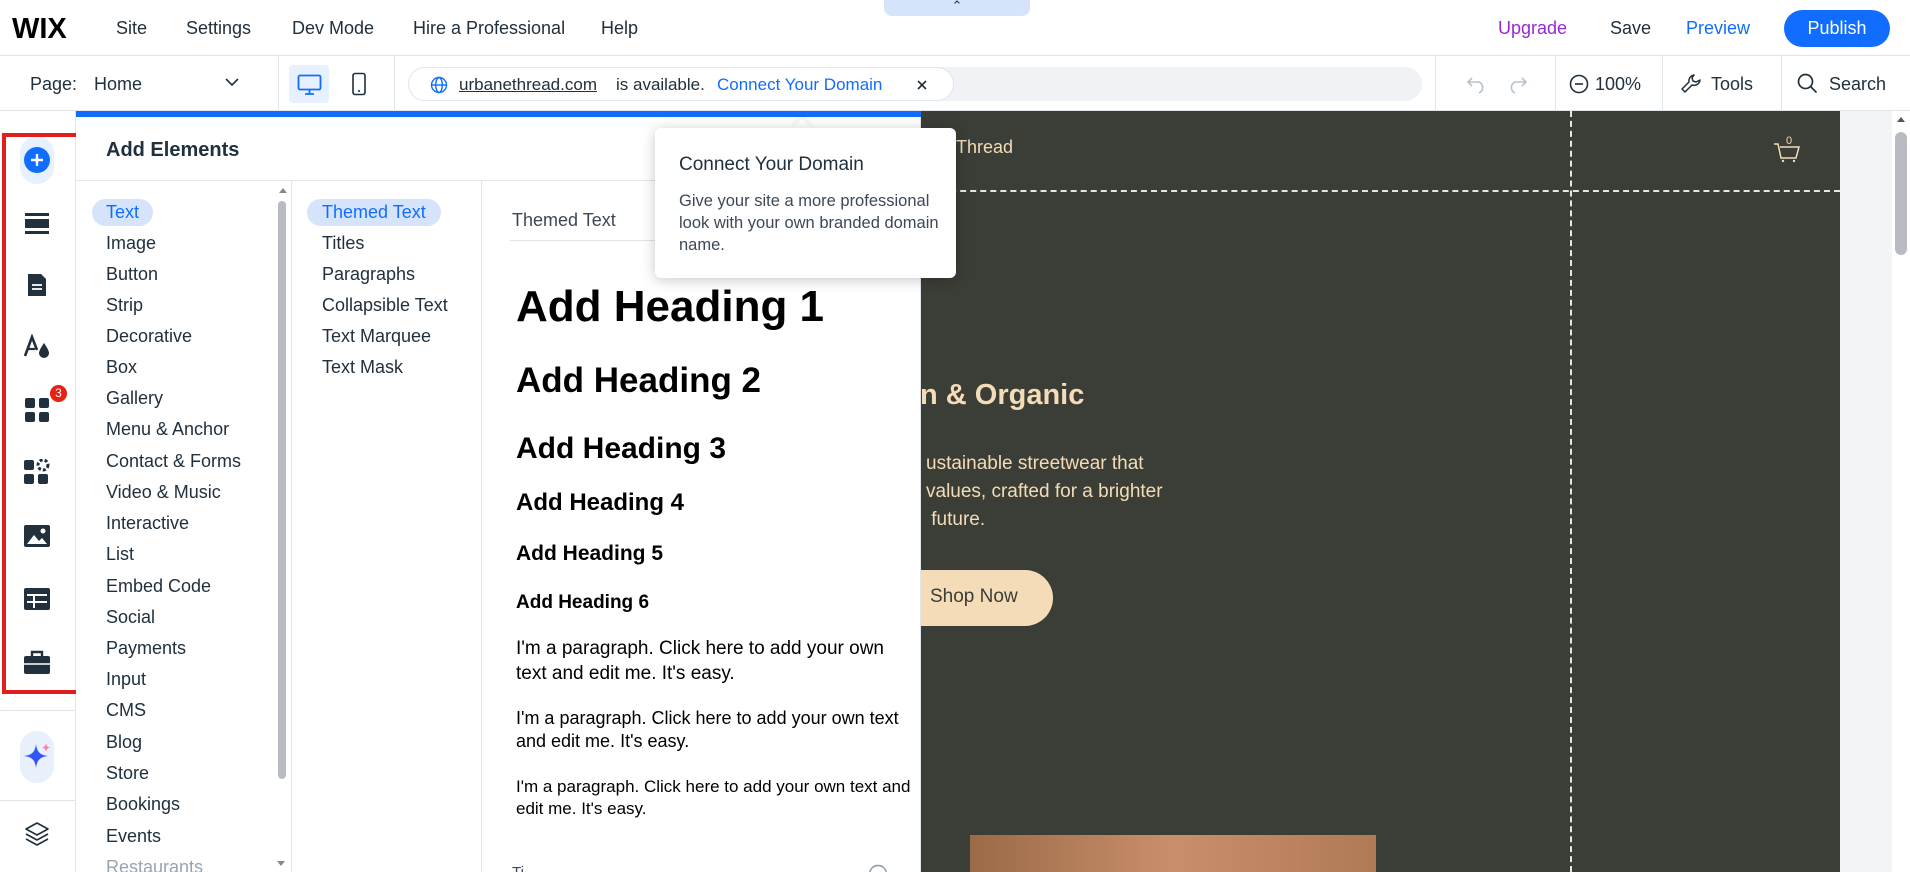 The height and width of the screenshot is (872, 1910). I want to click on category-embed-code: Embed Code, so click(158, 586).